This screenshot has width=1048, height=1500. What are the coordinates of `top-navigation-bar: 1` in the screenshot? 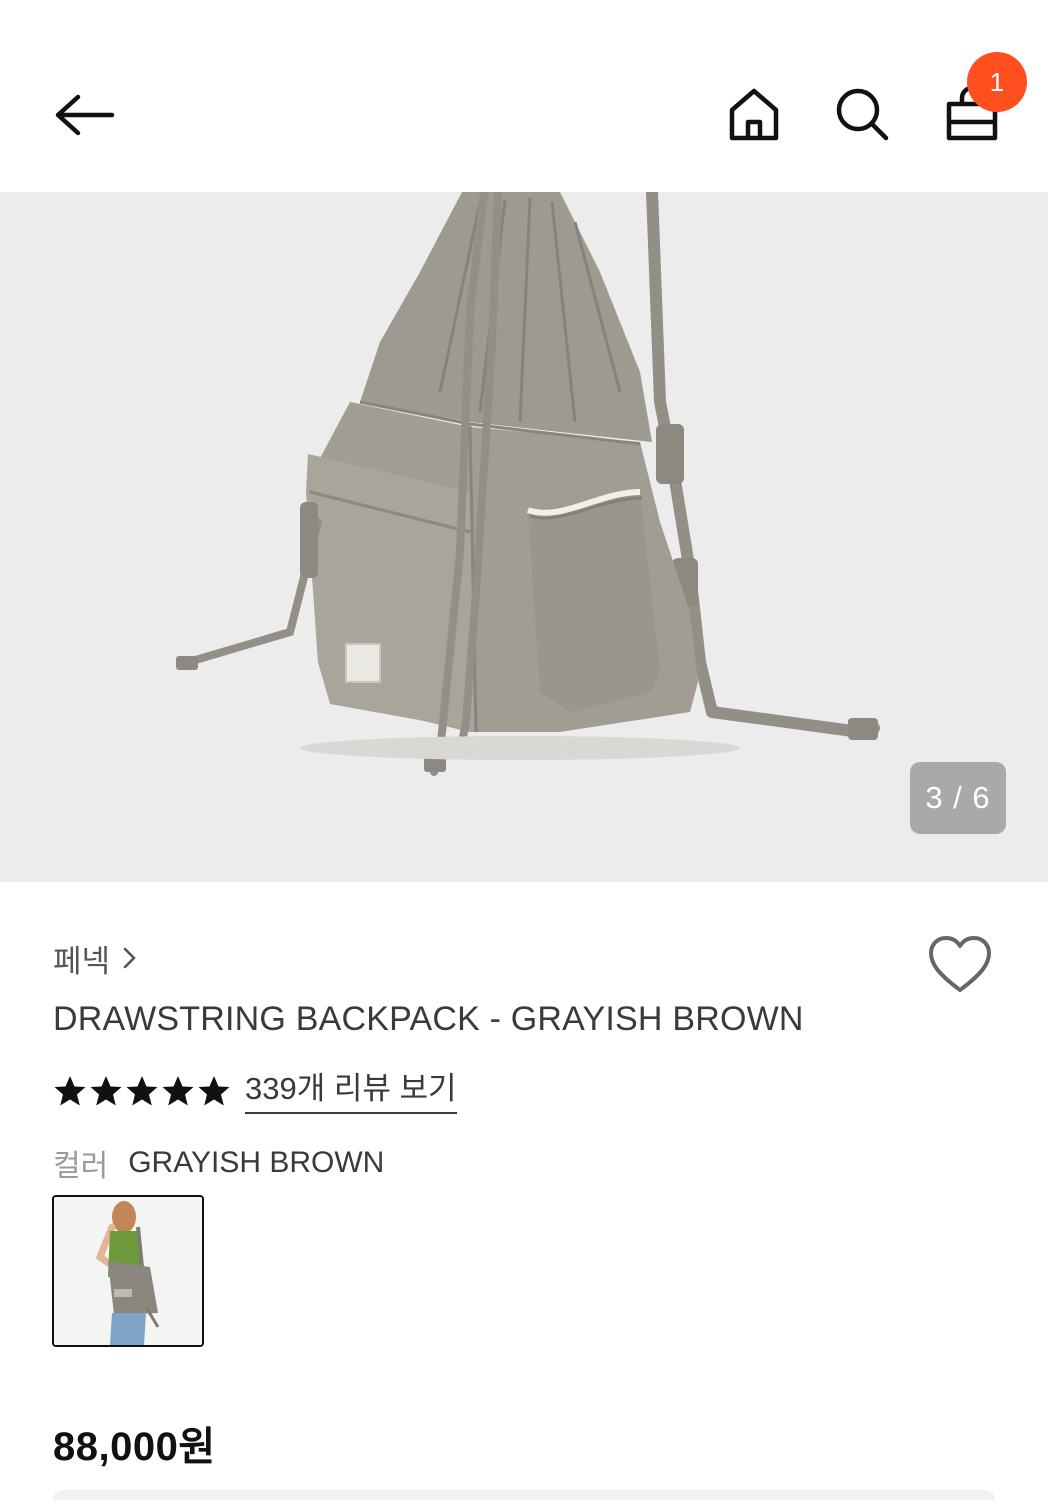 It's located at (524, 96).